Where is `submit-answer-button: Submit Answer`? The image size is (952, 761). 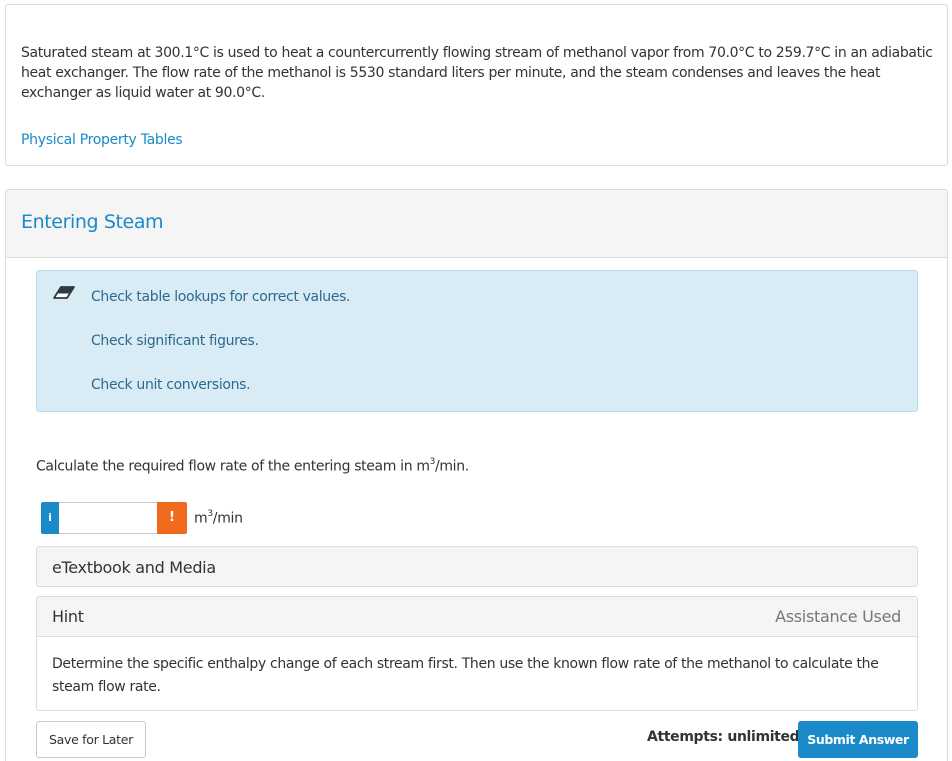 submit-answer-button: Submit Answer is located at coordinates (858, 739).